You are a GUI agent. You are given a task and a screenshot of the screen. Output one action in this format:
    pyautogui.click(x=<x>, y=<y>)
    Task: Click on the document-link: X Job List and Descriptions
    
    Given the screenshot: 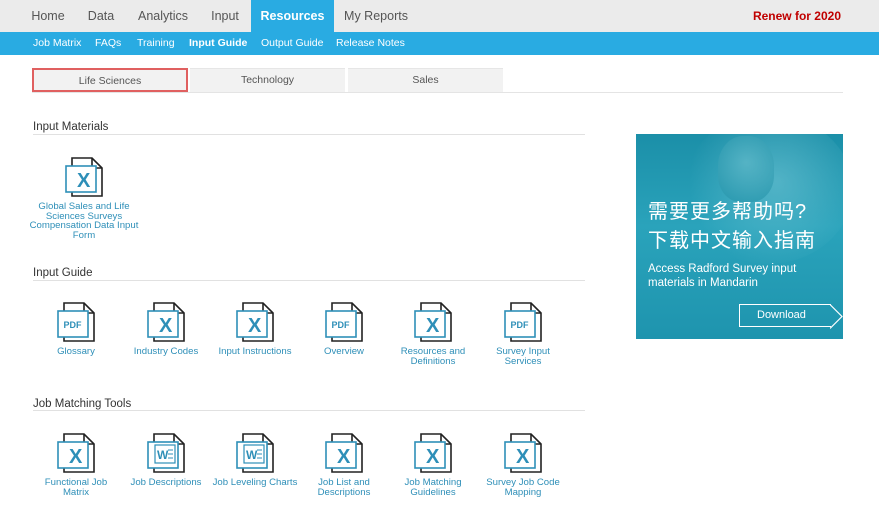 What is the action you would take?
    pyautogui.click(x=344, y=464)
    